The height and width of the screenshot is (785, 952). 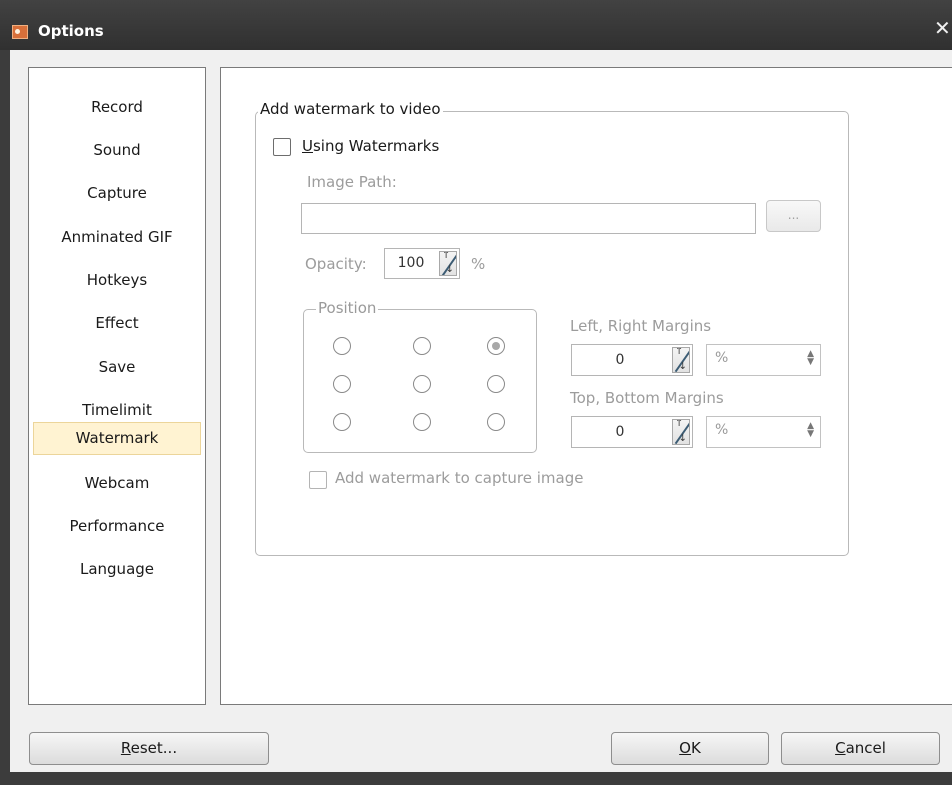 What do you see at coordinates (681, 360) in the screenshot?
I see `left-right-spin-arrows-icon: ↑ ↓` at bounding box center [681, 360].